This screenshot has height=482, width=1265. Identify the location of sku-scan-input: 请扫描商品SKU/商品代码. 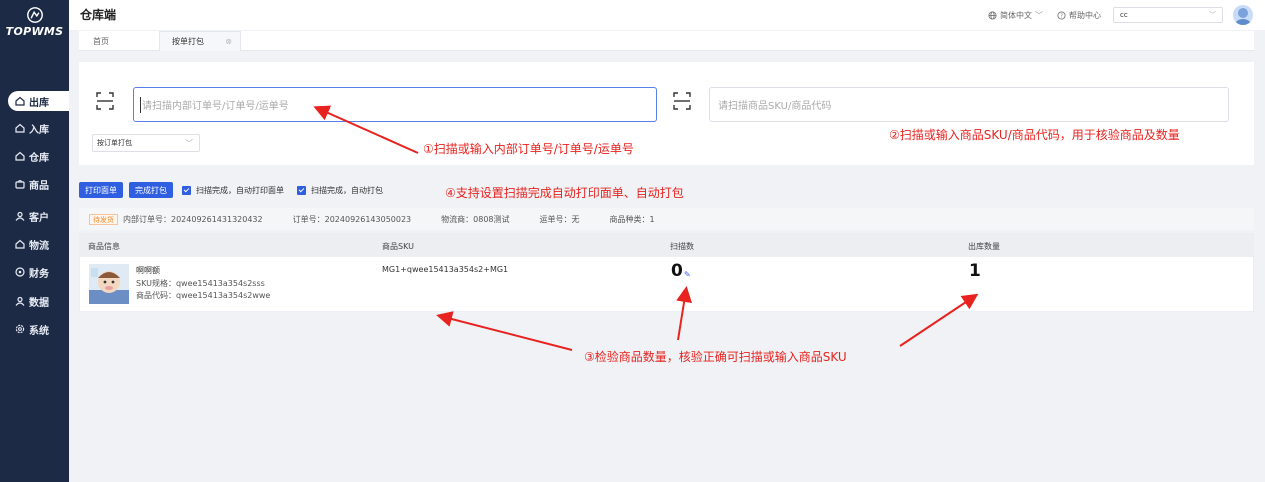
(969, 104).